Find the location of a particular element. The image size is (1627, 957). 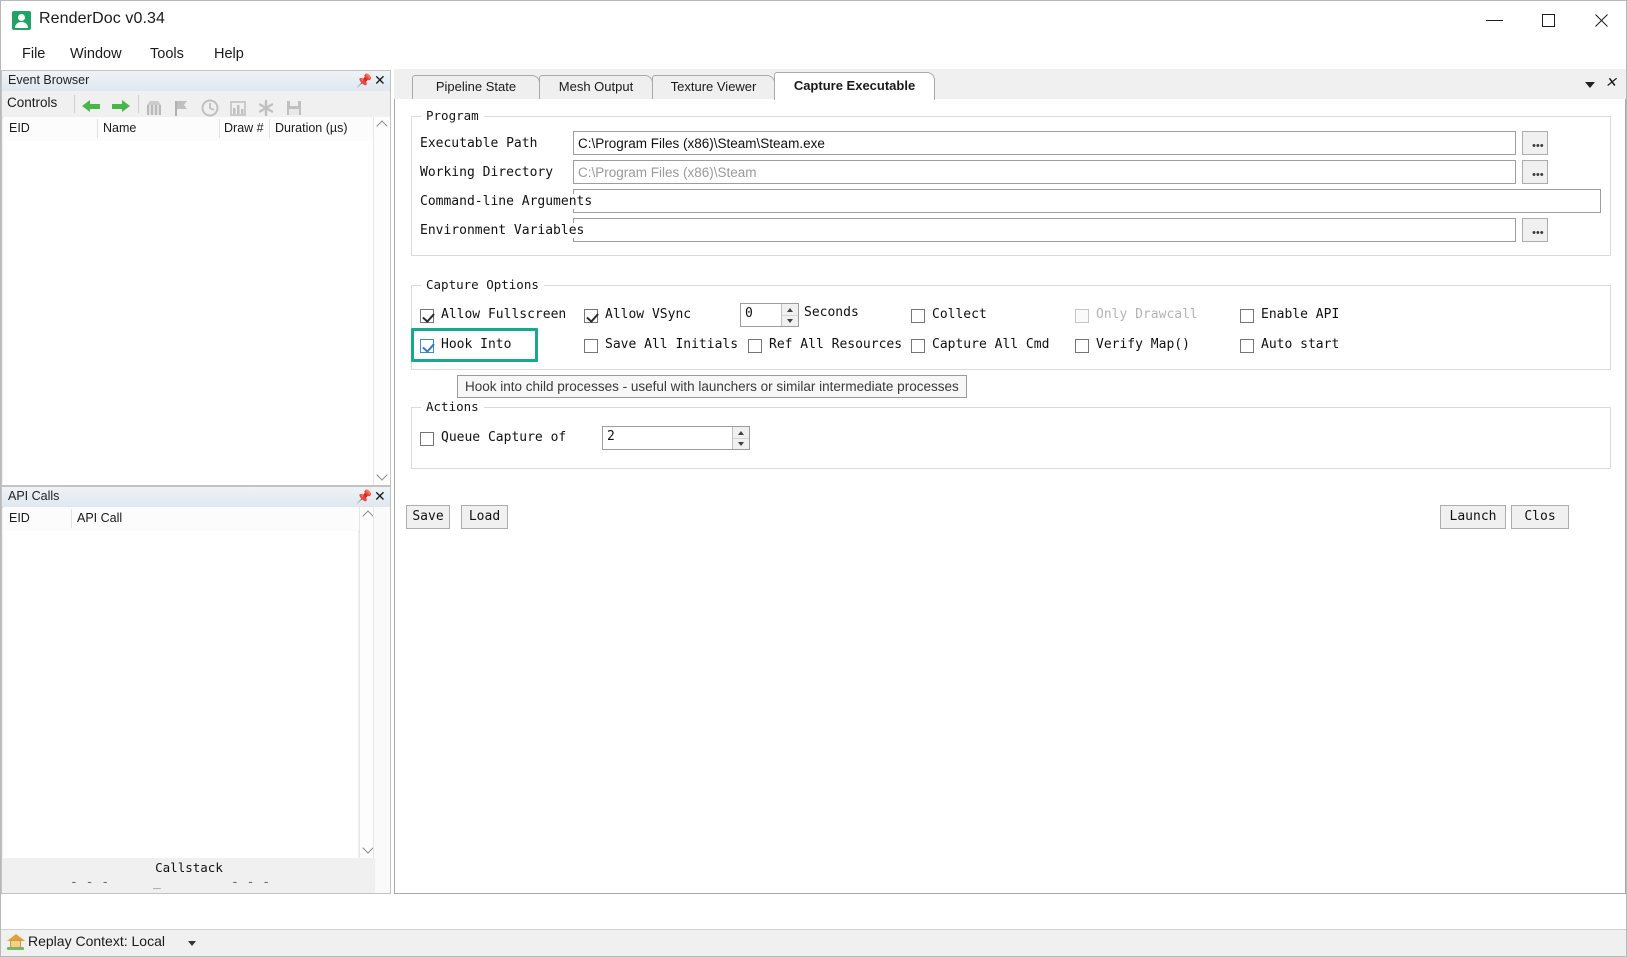

environment-variables-label: Environment Variables is located at coordinates (502, 230).